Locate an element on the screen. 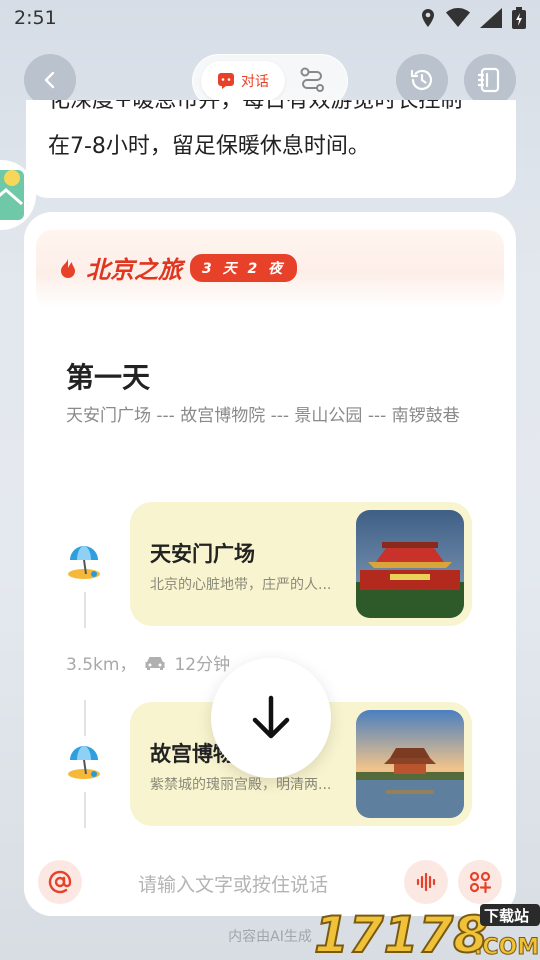 This screenshot has width=540, height=960. transit-info: 3.5km， 12分钟 is located at coordinates (148, 662).